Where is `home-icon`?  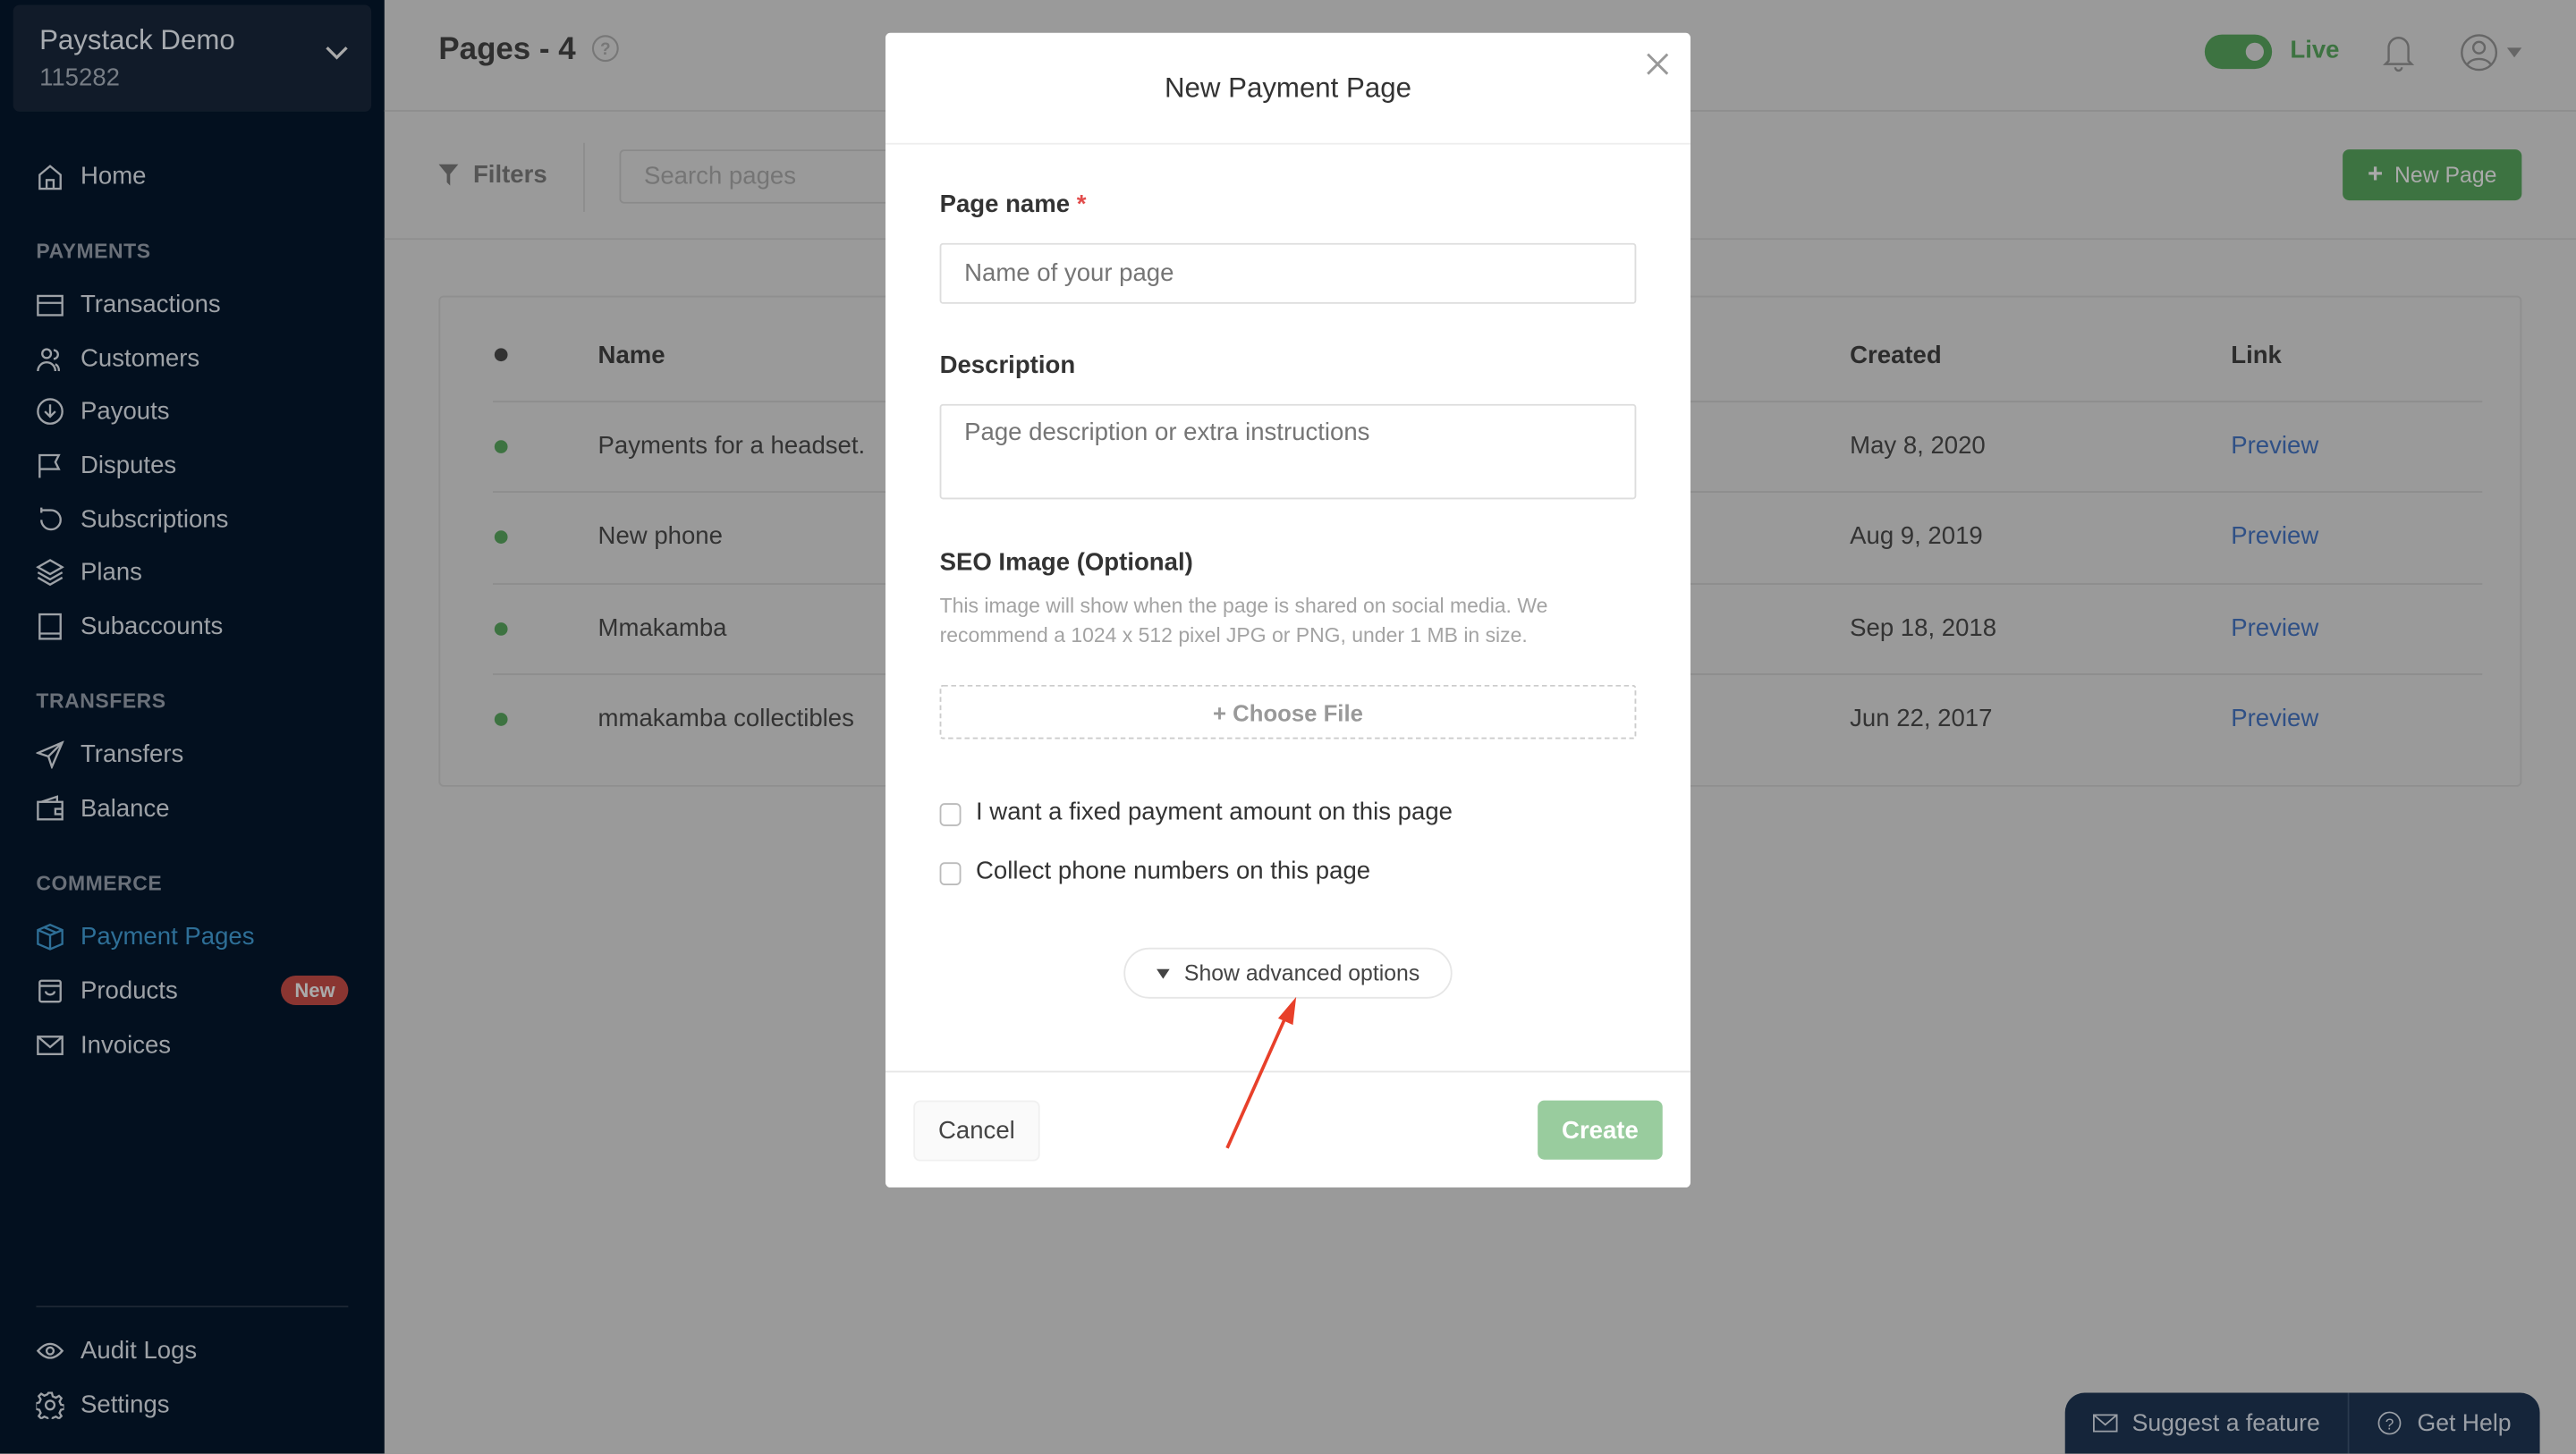
home-icon is located at coordinates (50, 177).